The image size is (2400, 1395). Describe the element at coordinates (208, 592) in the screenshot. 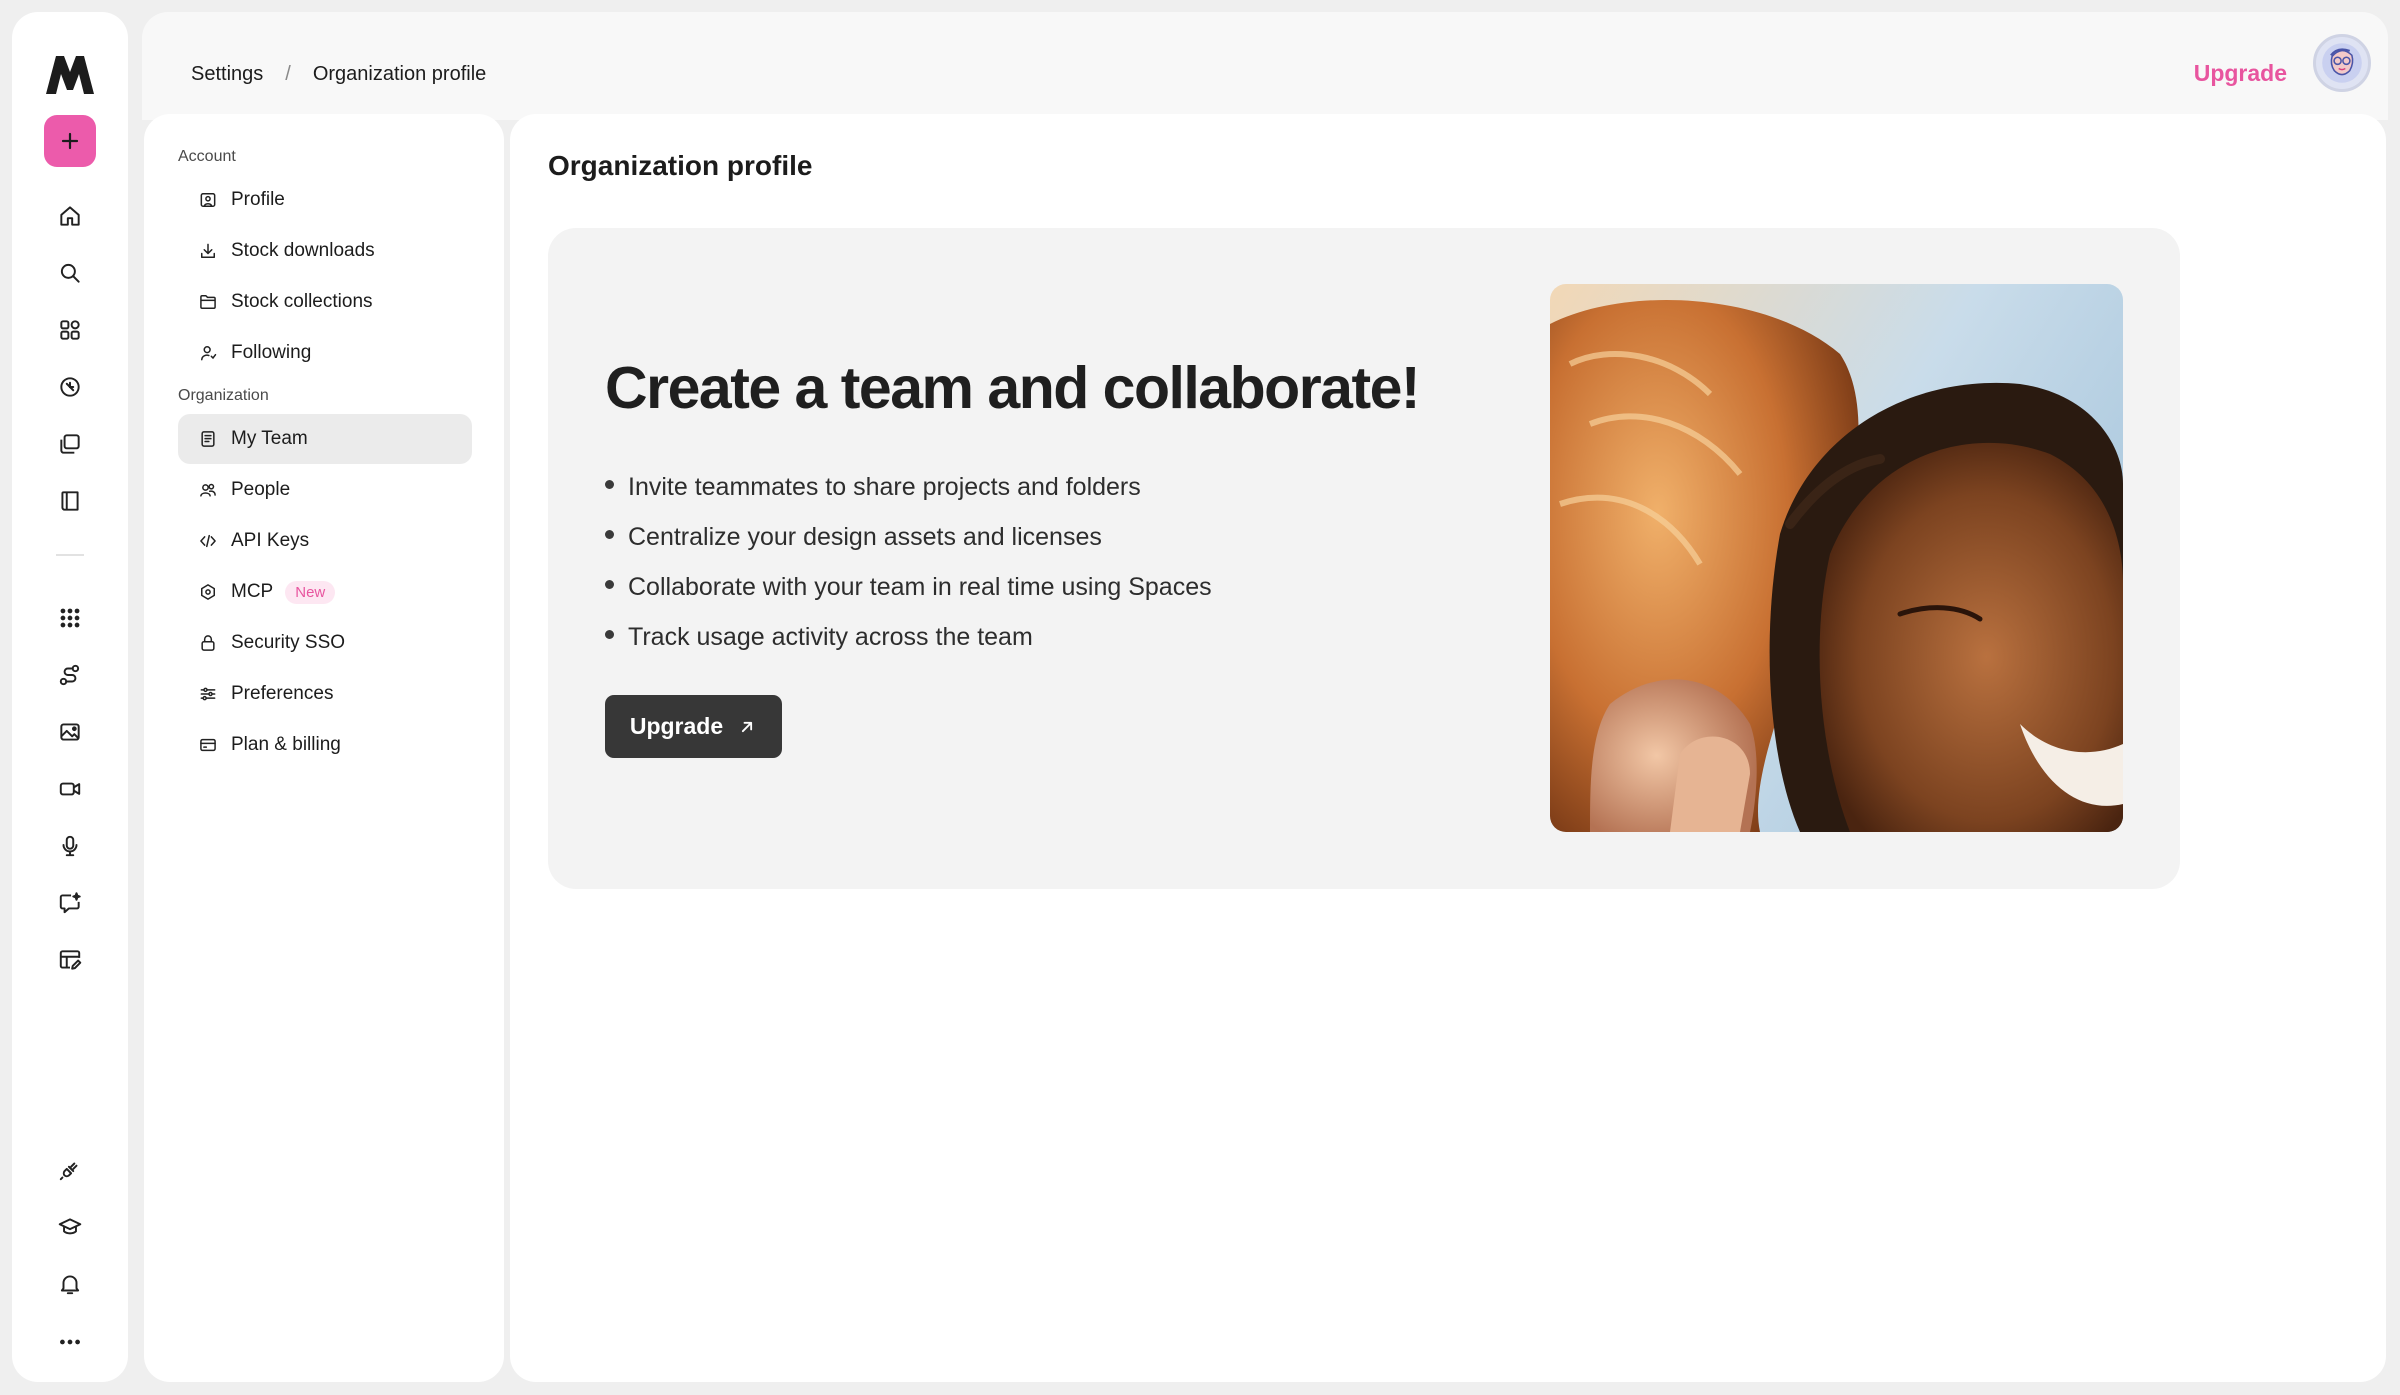

I see `mcp-icon` at that location.